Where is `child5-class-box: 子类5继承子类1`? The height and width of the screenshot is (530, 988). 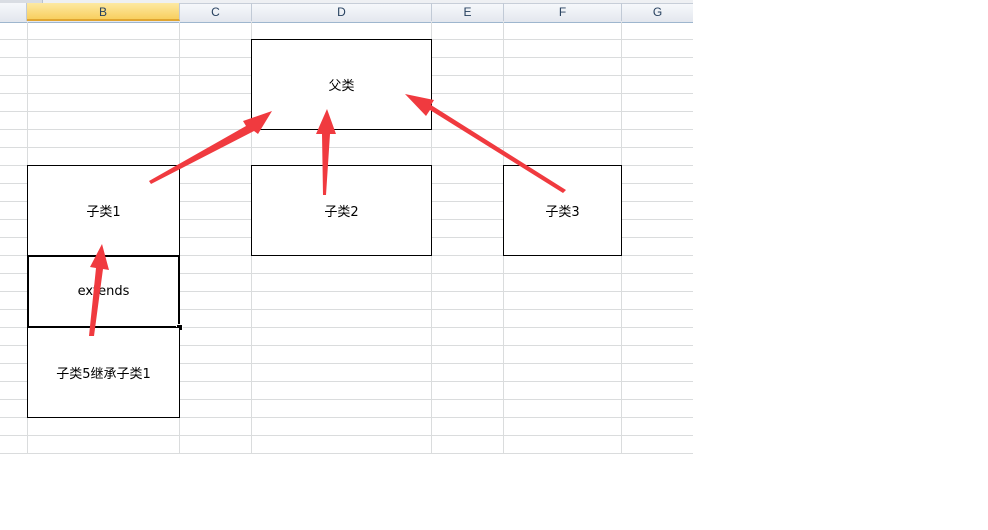
child5-class-box: 子类5继承子类1 is located at coordinates (103, 372).